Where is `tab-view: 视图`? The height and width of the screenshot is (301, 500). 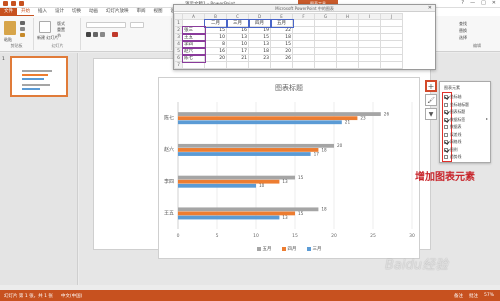
tab-view: 视图 is located at coordinates (158, 12).